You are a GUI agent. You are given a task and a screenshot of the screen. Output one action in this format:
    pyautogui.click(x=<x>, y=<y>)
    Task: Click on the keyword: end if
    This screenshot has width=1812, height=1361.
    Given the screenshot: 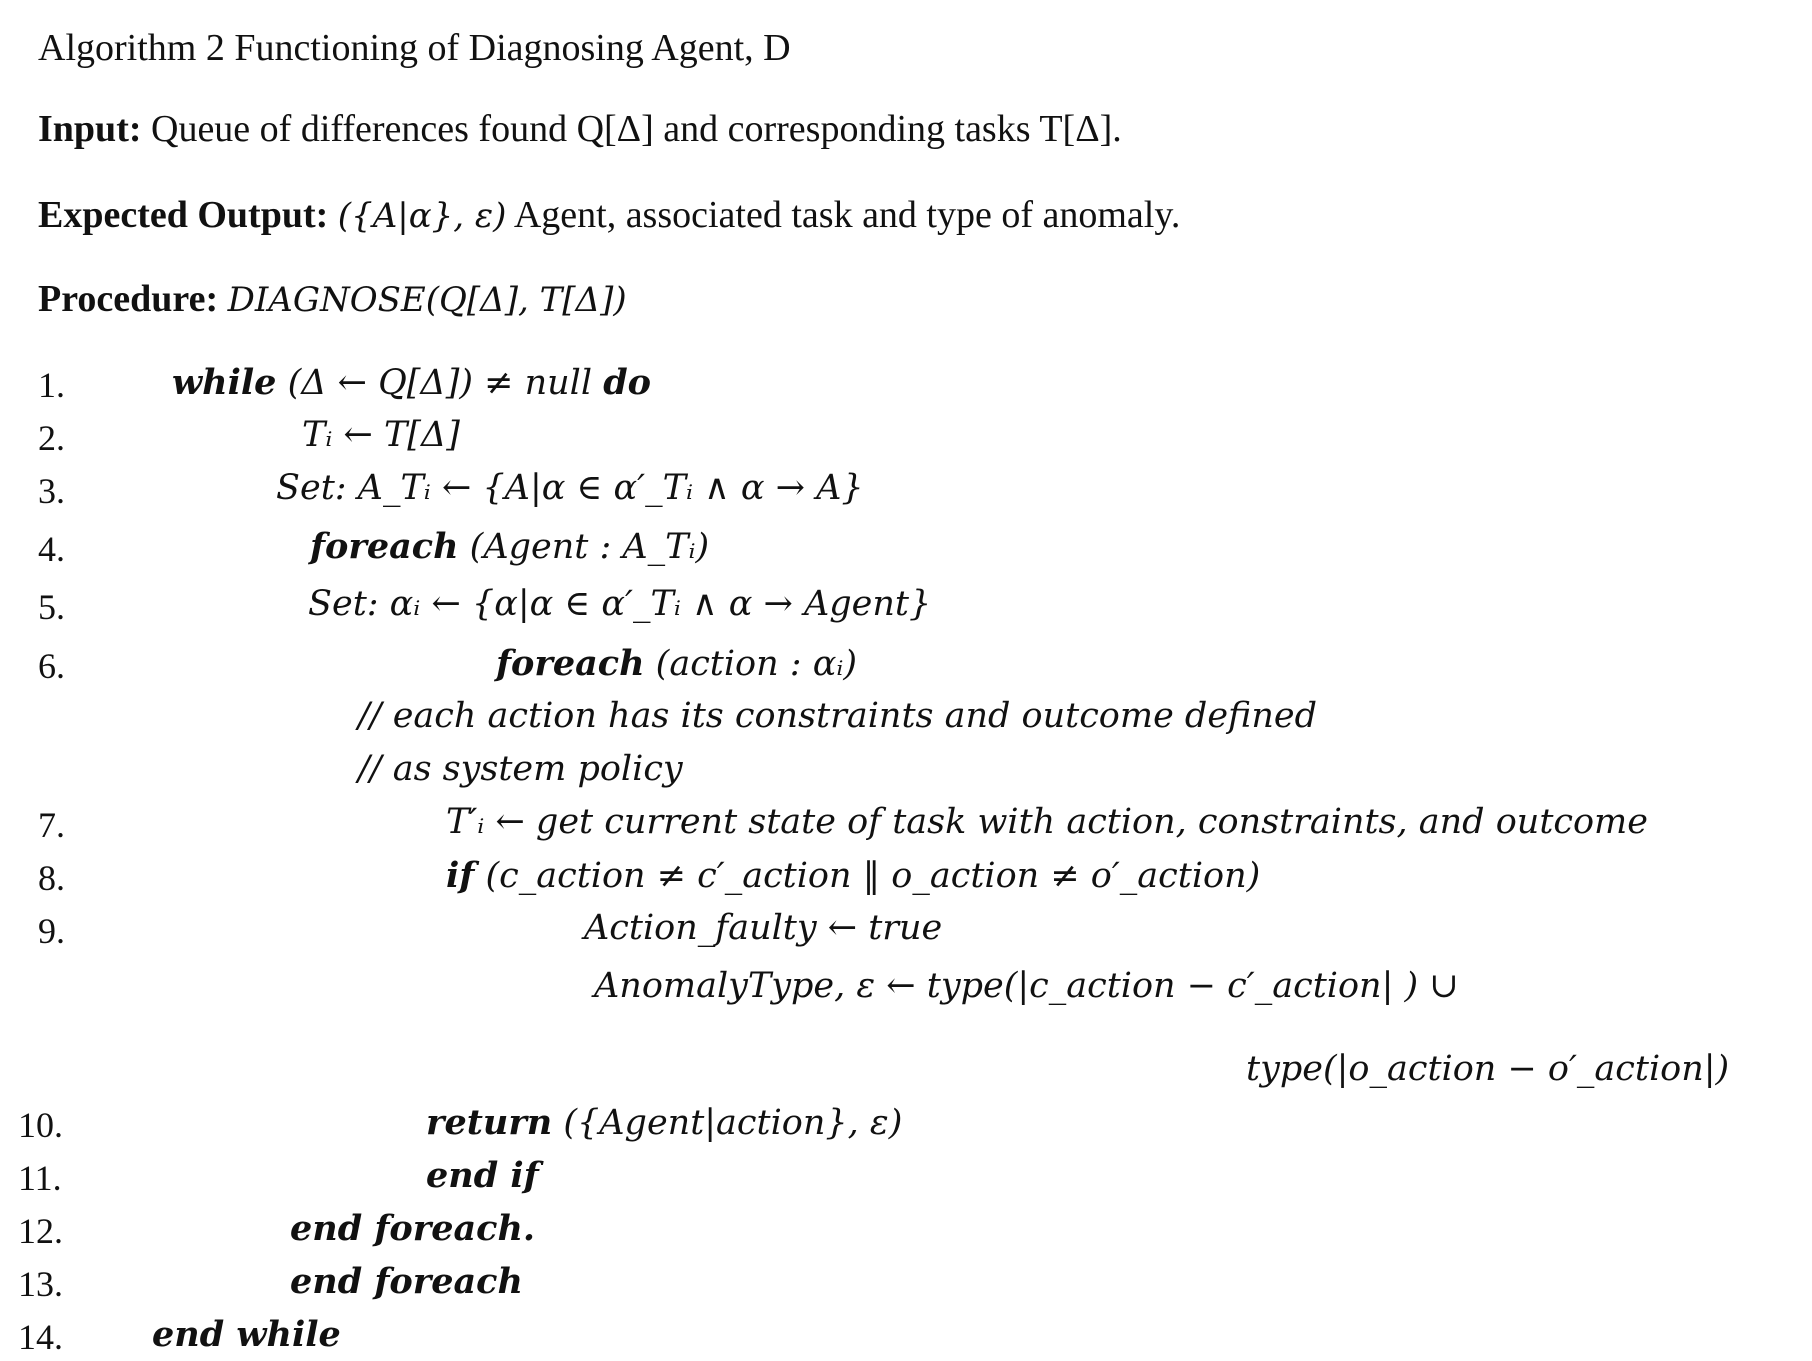 What is the action you would take?
    pyautogui.click(x=482, y=1175)
    